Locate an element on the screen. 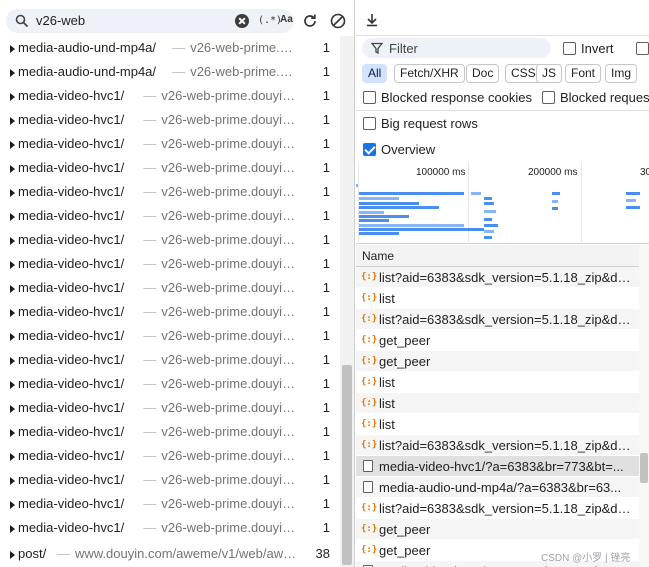 The height and width of the screenshot is (567, 649). import-har-icon is located at coordinates (372, 20).